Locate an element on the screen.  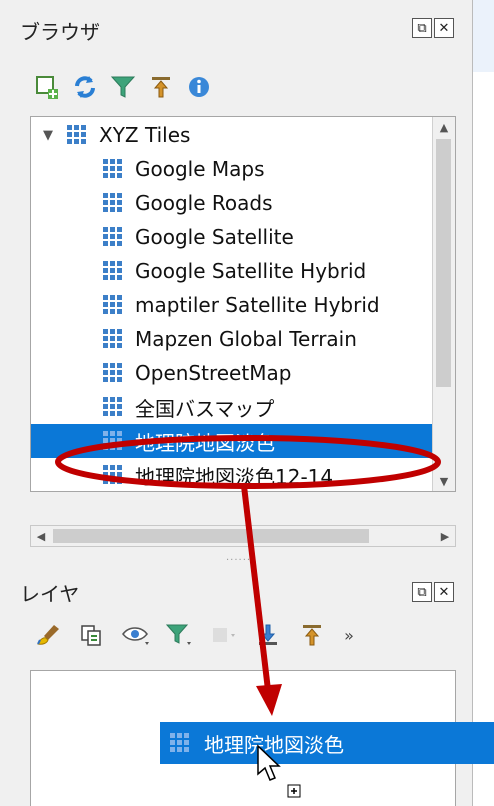
tree-item-google-satellite: Google Satellite is located at coordinates (233, 237).